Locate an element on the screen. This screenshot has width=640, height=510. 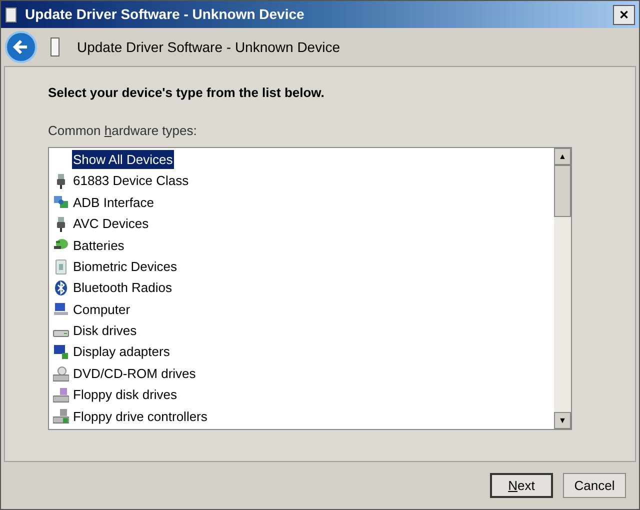
device-list-item: Disk drives is located at coordinates (105, 331).